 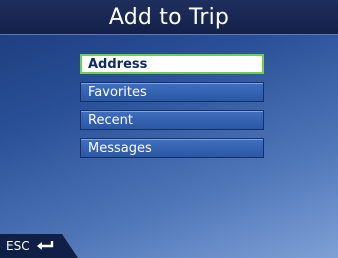 What do you see at coordinates (172, 64) in the screenshot?
I see `menu-item-address: Address` at bounding box center [172, 64].